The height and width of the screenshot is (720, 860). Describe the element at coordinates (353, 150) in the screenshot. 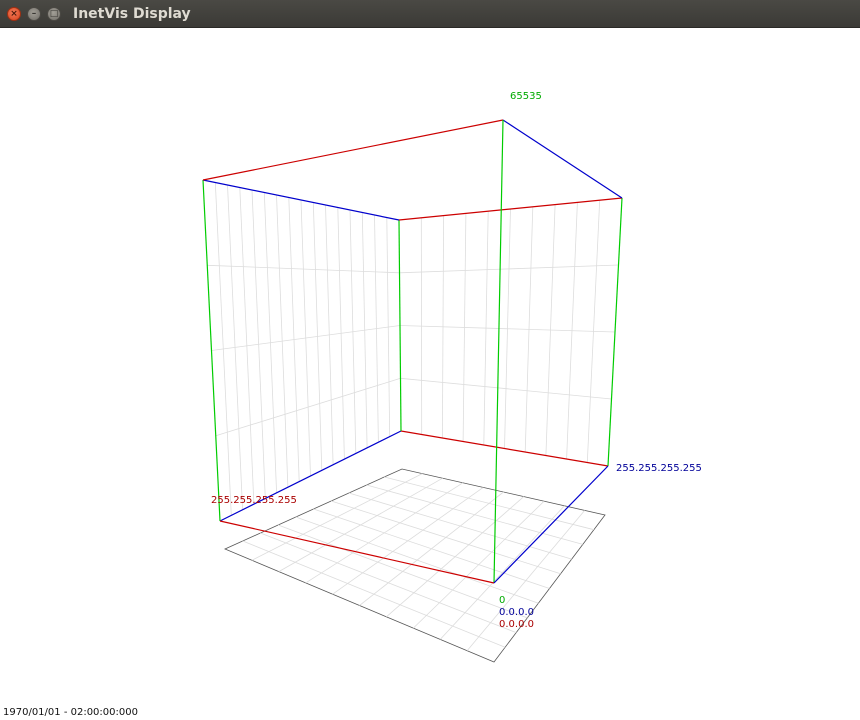

I see `cube-edge-top-front-src` at that location.